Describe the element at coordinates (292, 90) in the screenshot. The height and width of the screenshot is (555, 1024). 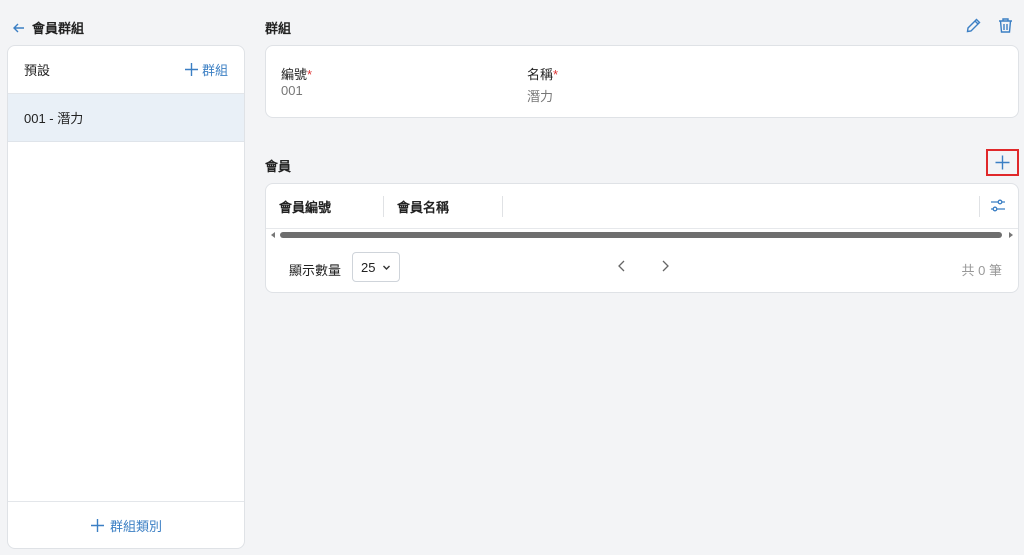
I see `code-value: 001` at that location.